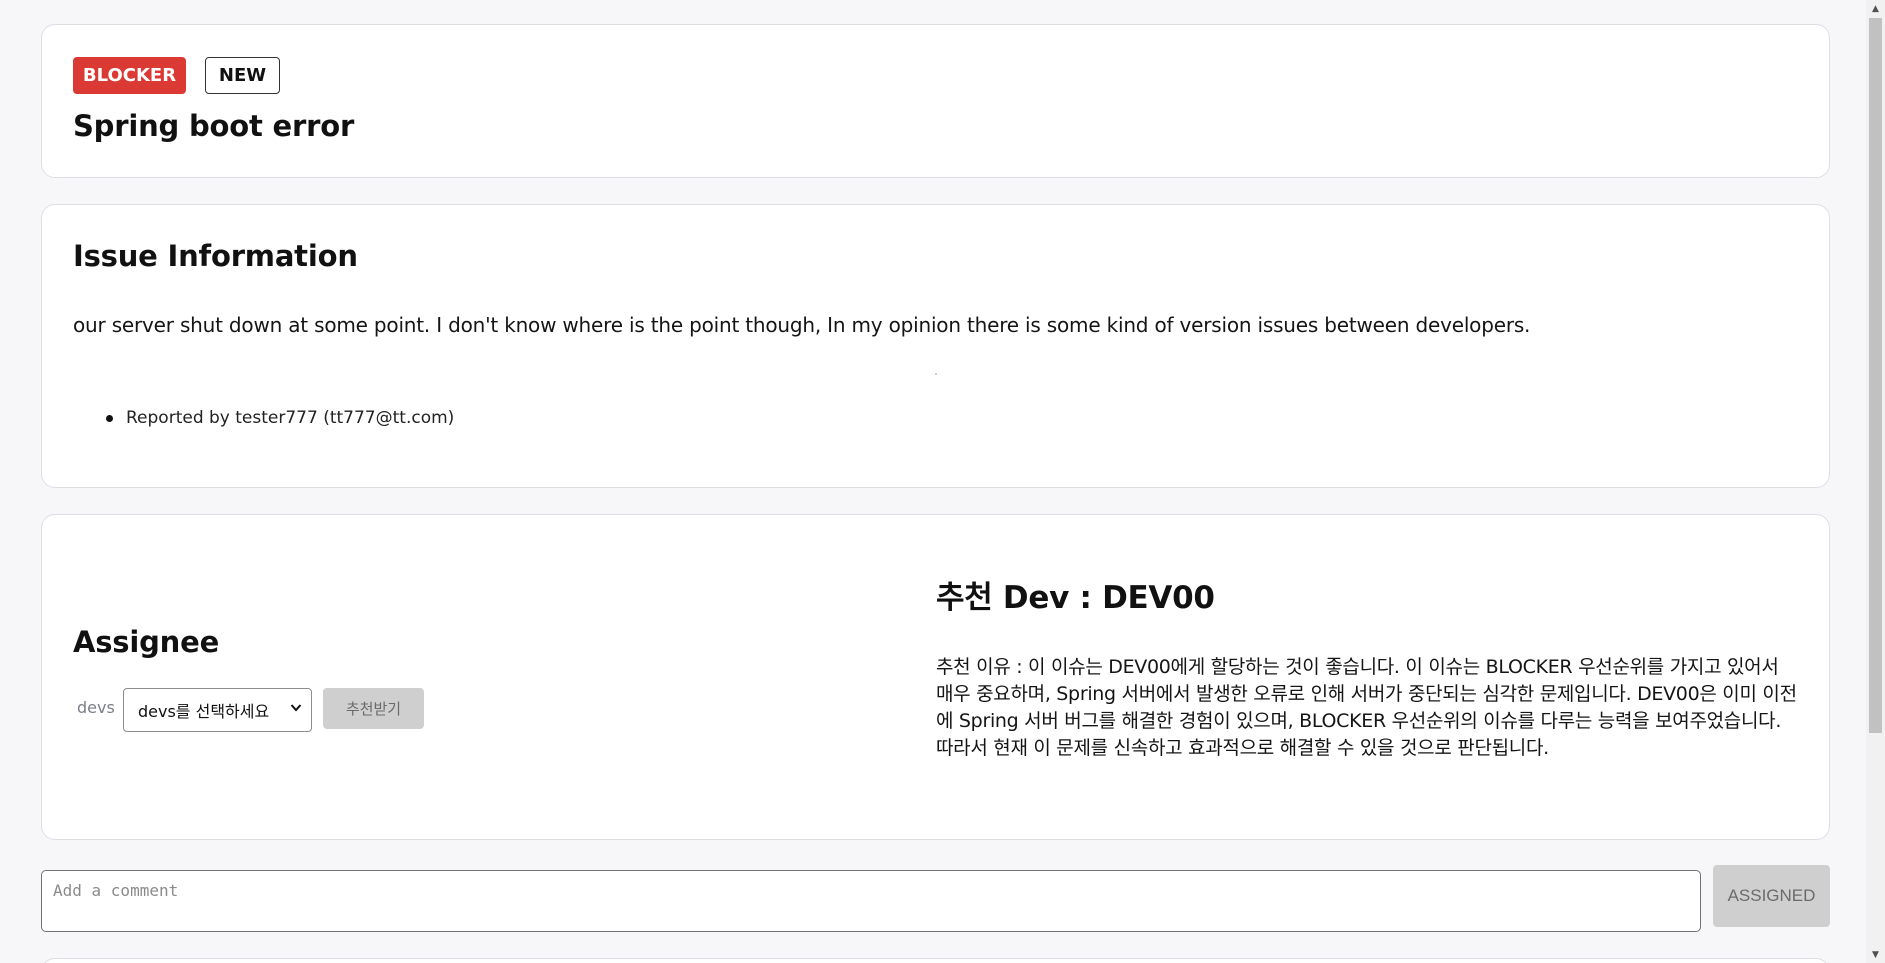 The height and width of the screenshot is (963, 1885). I want to click on recommended-dev-title: 추천 Dev : DEV00, so click(1075, 598).